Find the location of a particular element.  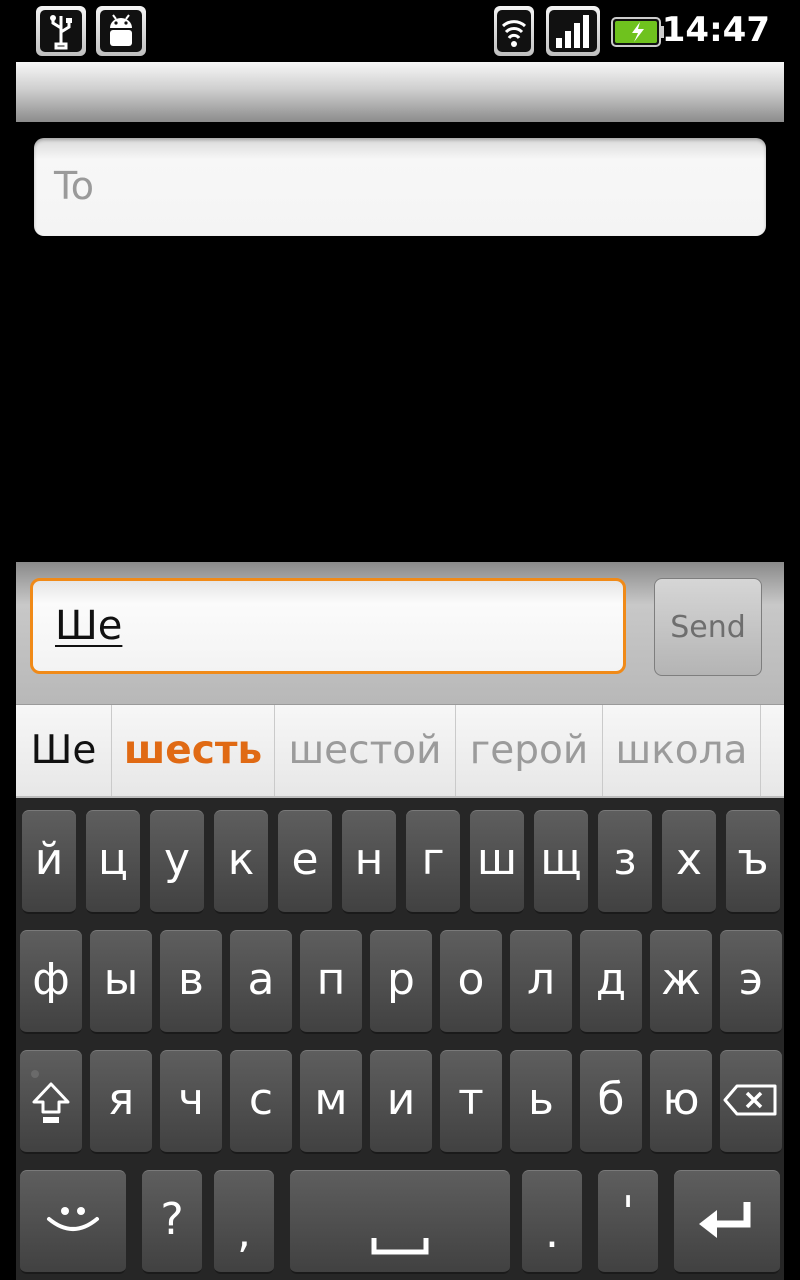

suggestion-strip: Ше шесть шестой герой школа is located at coordinates (400, 751).